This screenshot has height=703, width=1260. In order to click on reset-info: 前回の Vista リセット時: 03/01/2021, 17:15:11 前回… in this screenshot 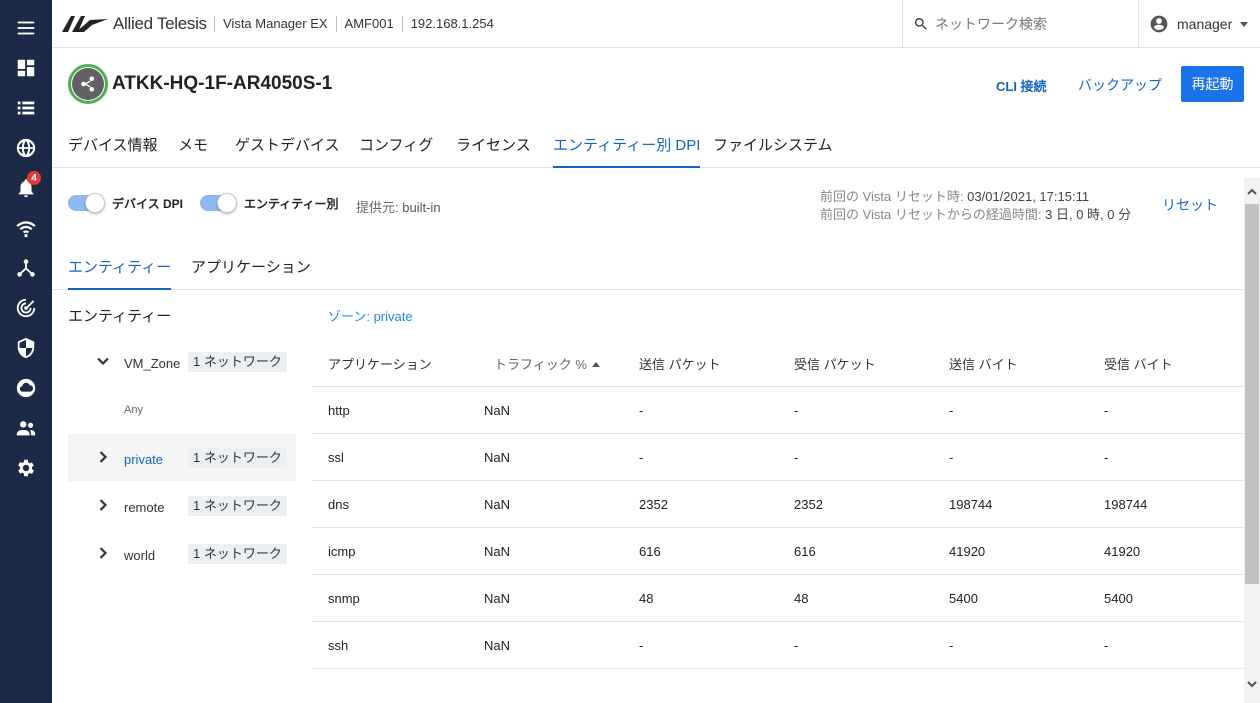, I will do `click(975, 206)`.